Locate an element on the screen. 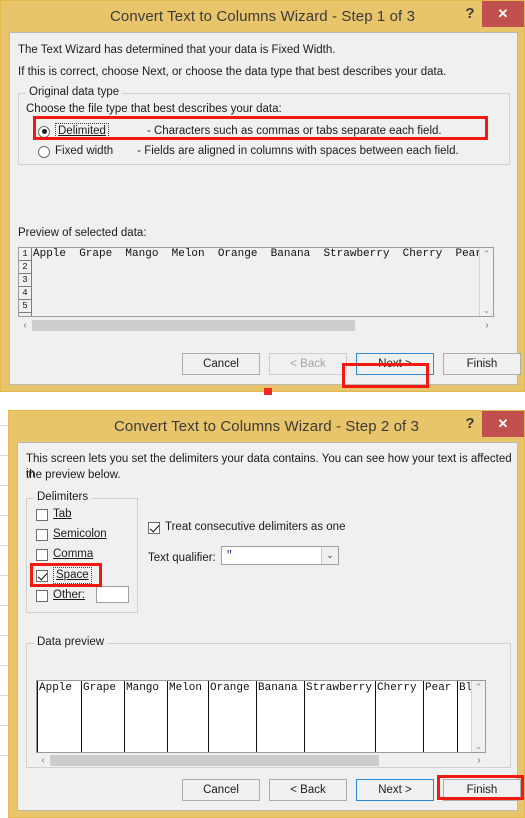 The height and width of the screenshot is (818, 525). radio-delimited-indicator is located at coordinates (44, 131).